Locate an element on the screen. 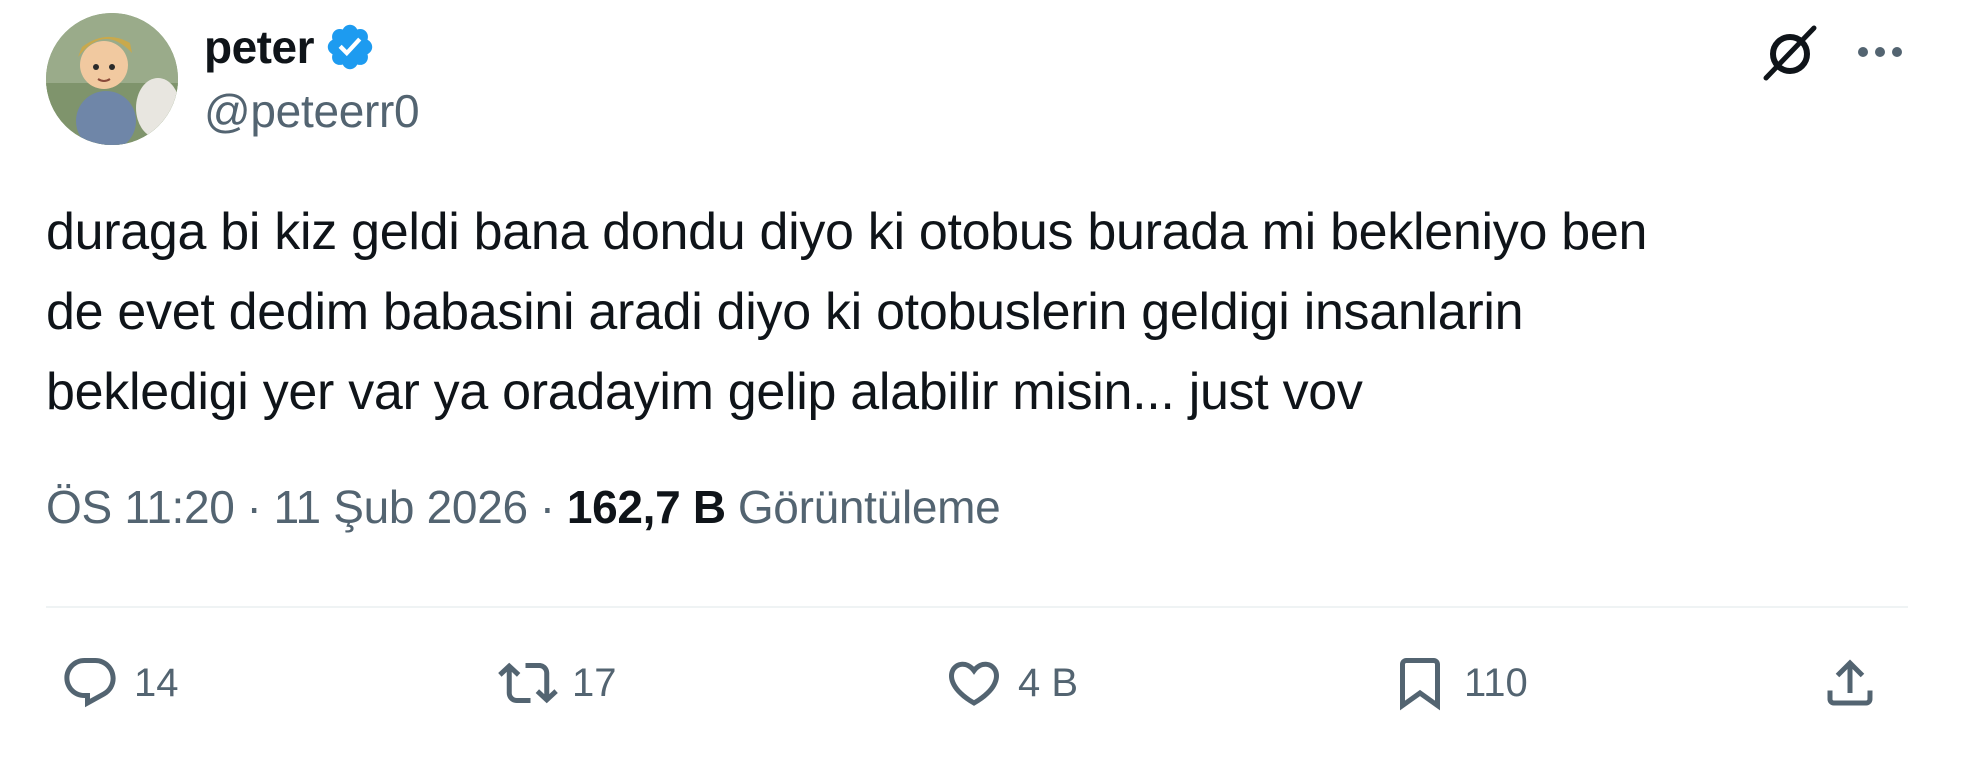 The height and width of the screenshot is (758, 1966). avatar-image is located at coordinates (112, 79).